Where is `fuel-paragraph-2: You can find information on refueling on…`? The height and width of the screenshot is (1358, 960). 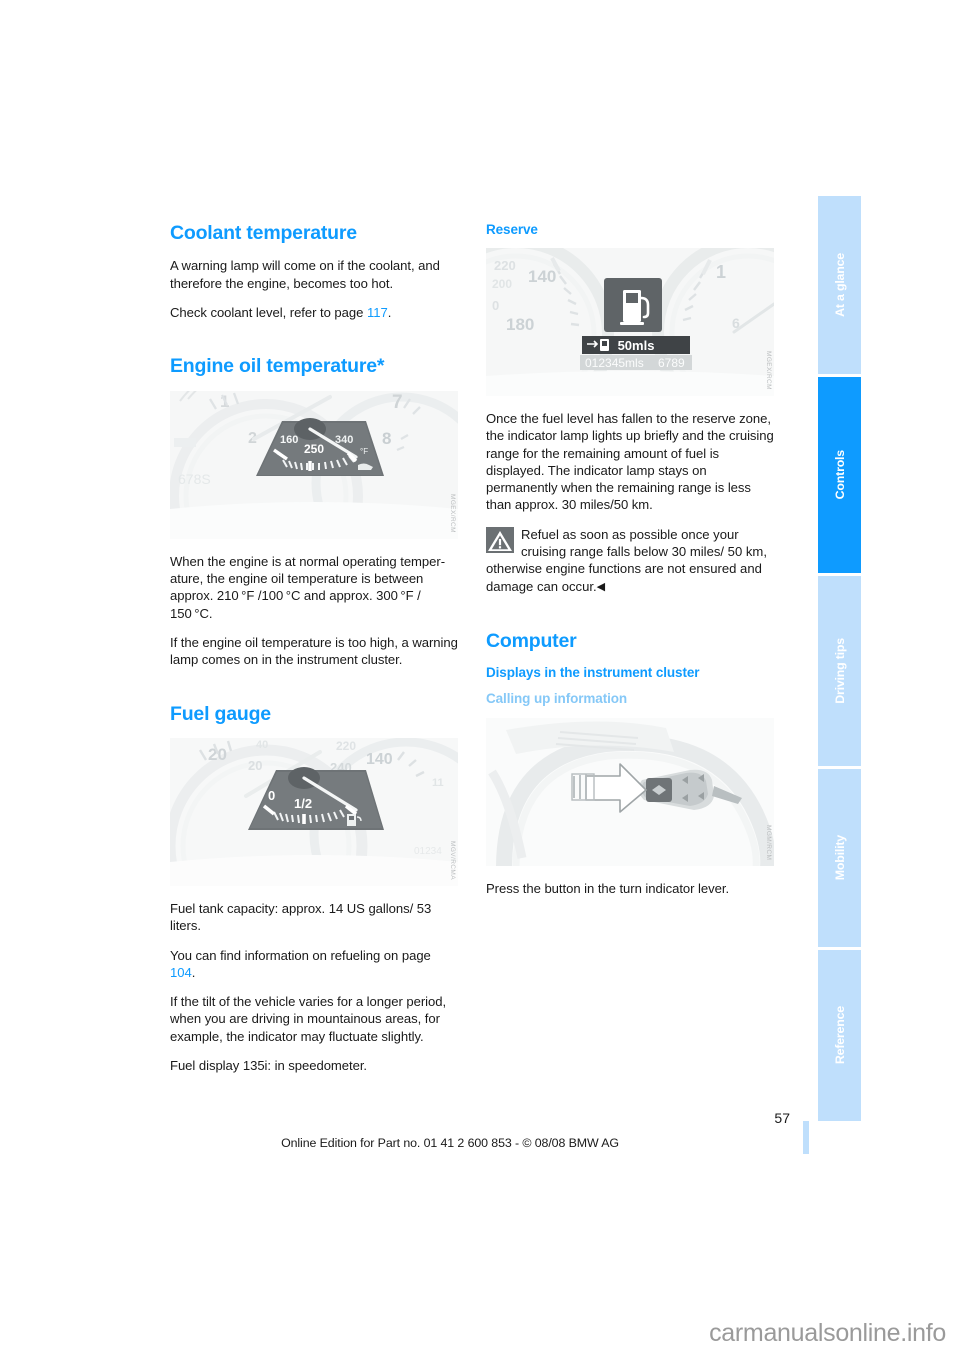
fuel-paragraph-2: You can find information on refueling on… is located at coordinates (314, 964).